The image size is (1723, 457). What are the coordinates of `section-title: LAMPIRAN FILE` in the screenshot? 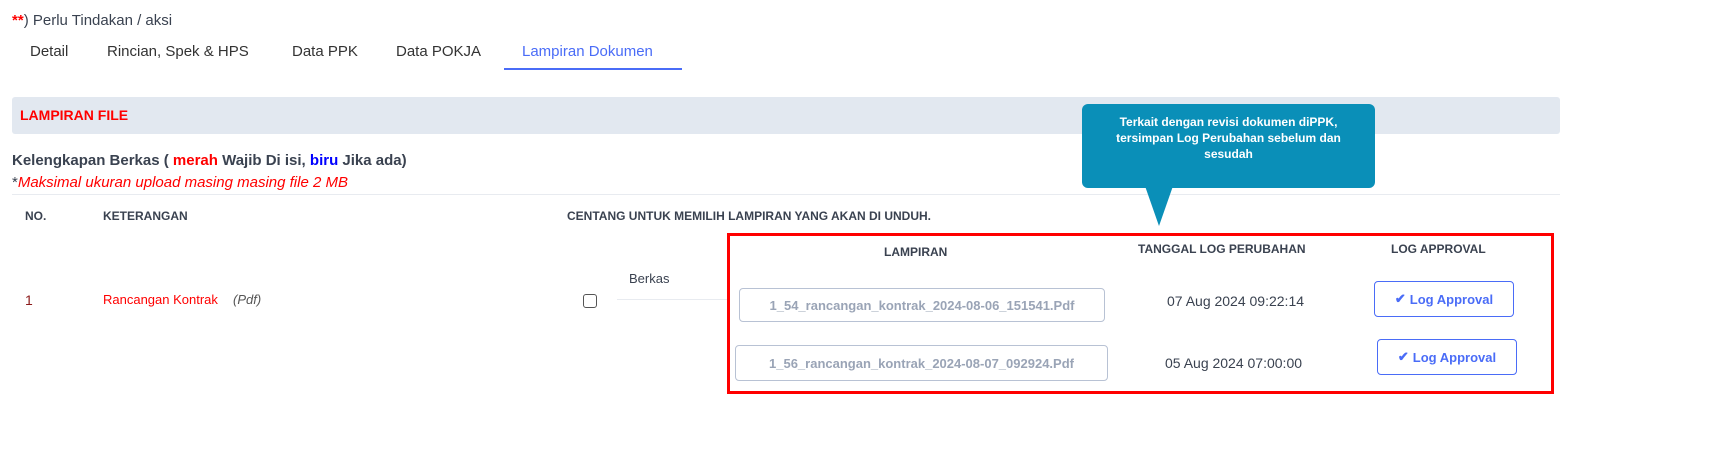 It's located at (74, 115).